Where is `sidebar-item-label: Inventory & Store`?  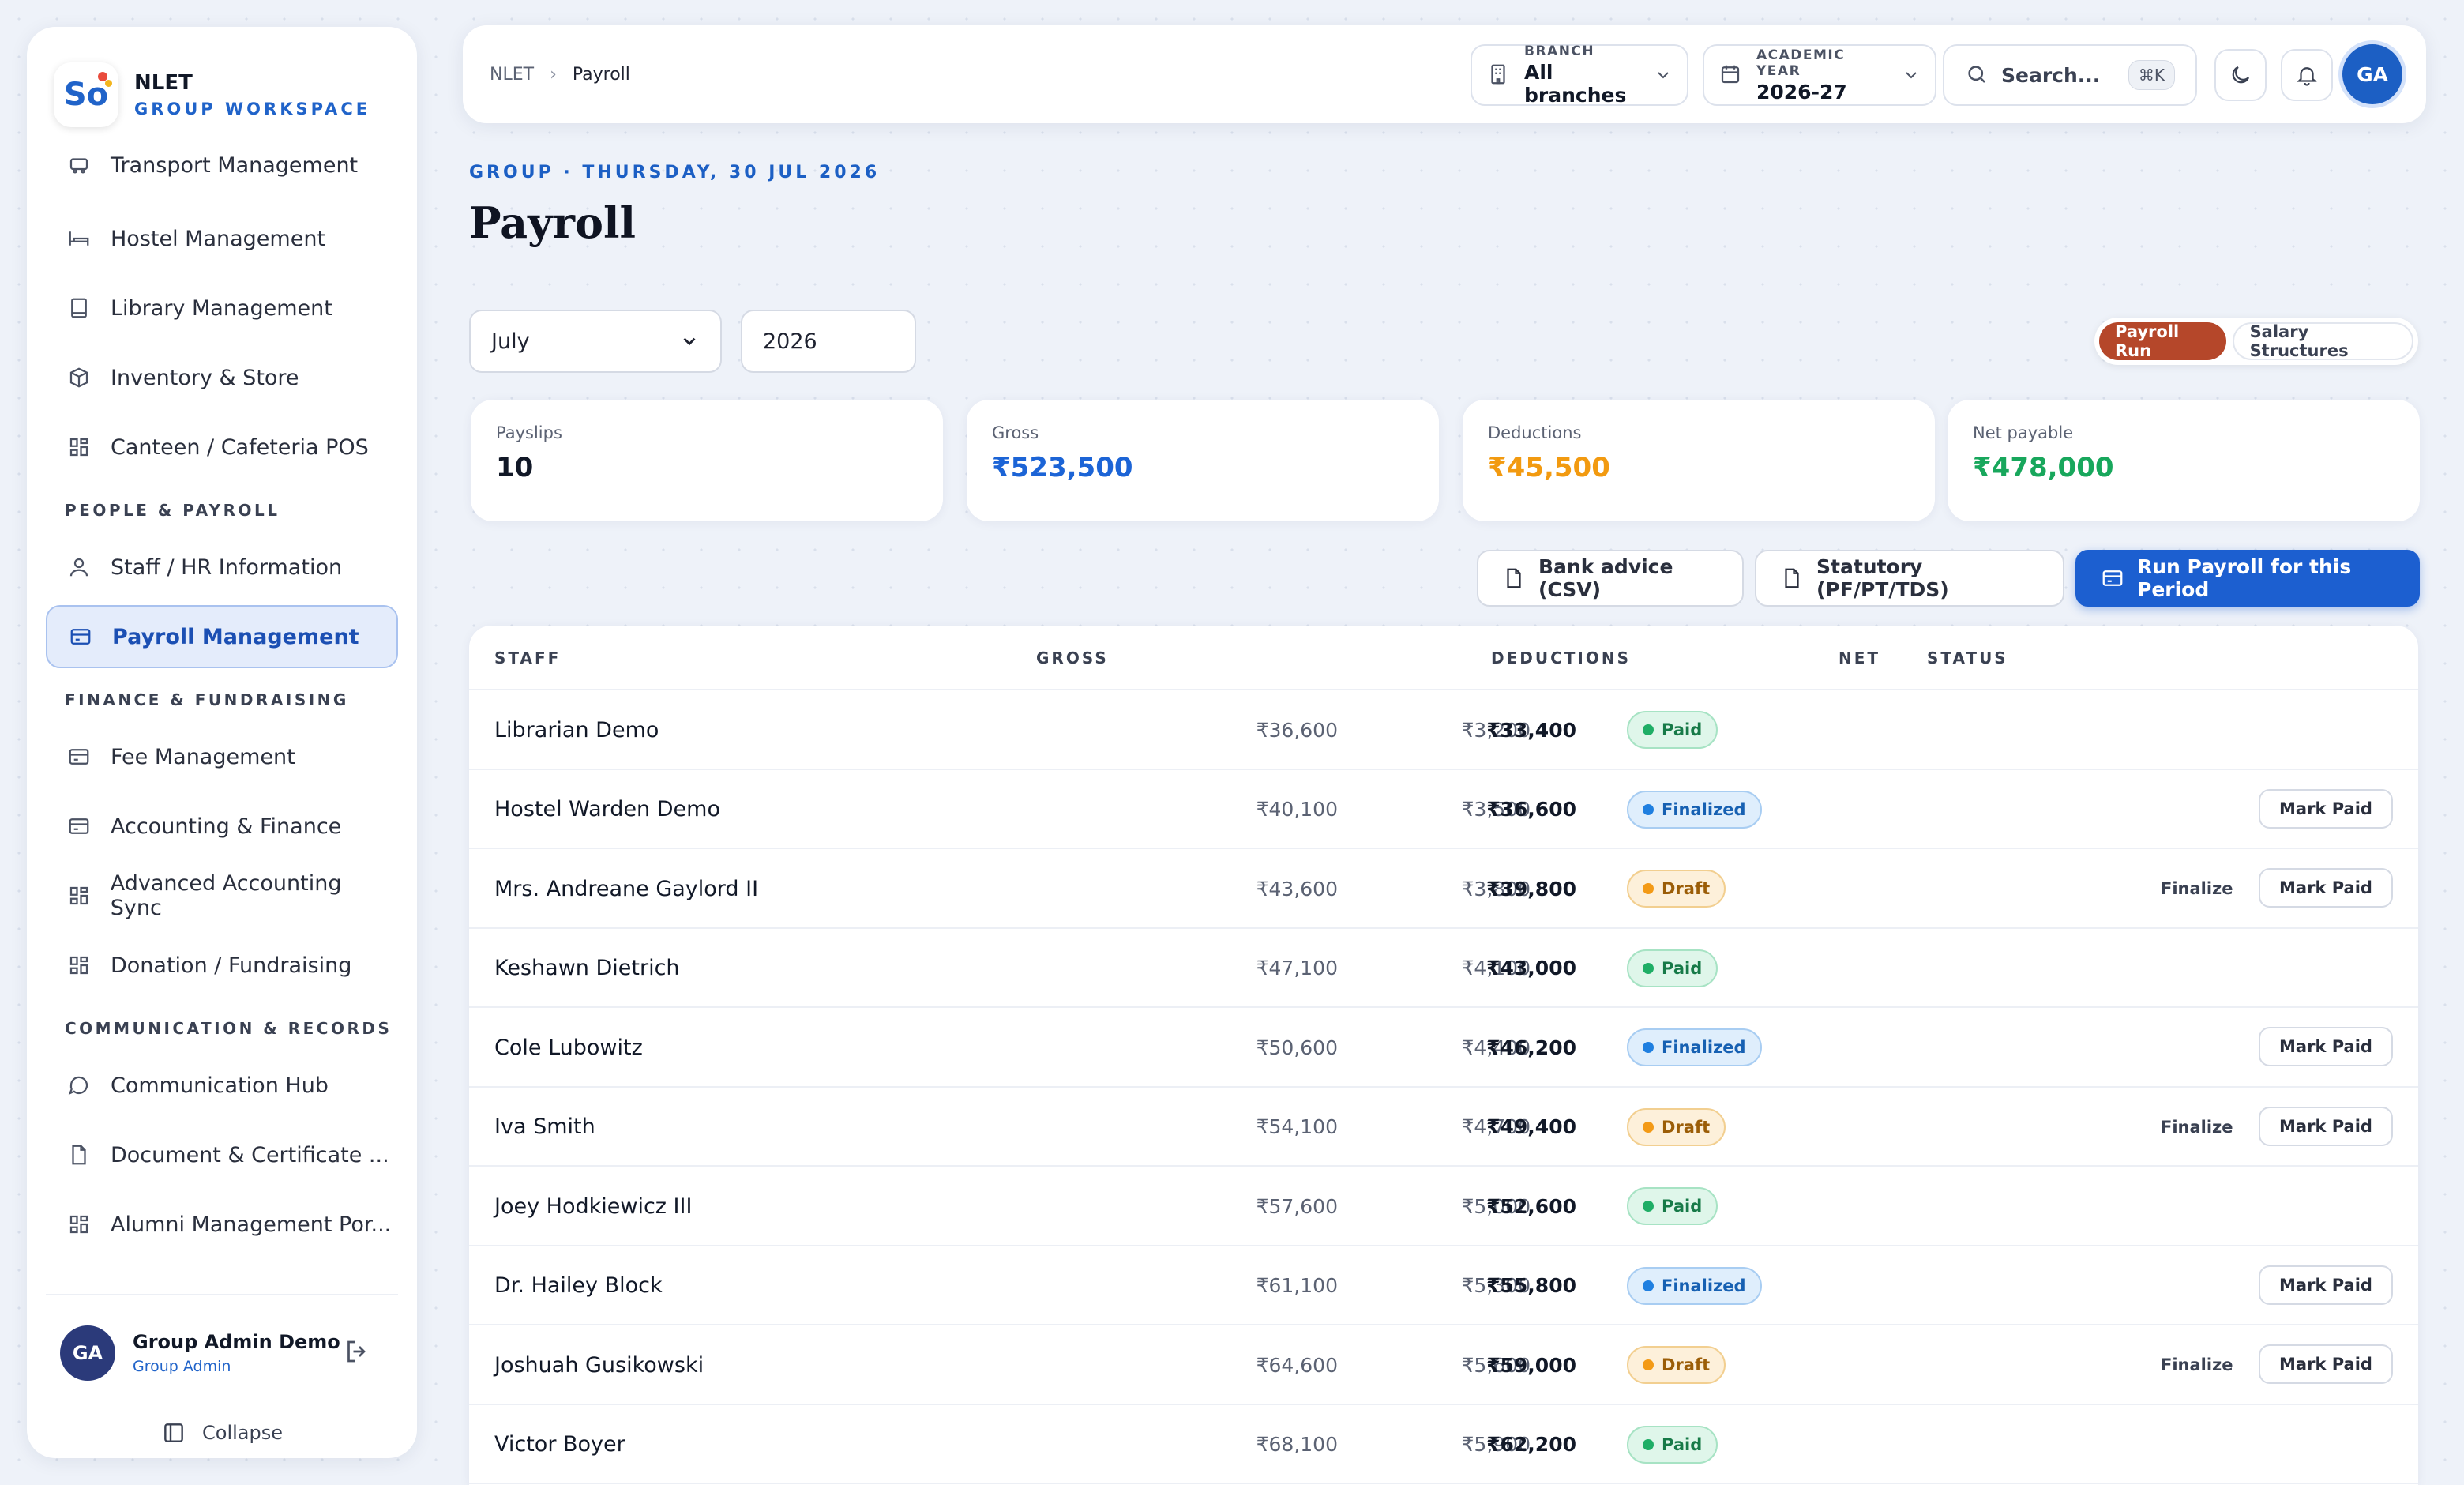 sidebar-item-label: Inventory & Store is located at coordinates (205, 377).